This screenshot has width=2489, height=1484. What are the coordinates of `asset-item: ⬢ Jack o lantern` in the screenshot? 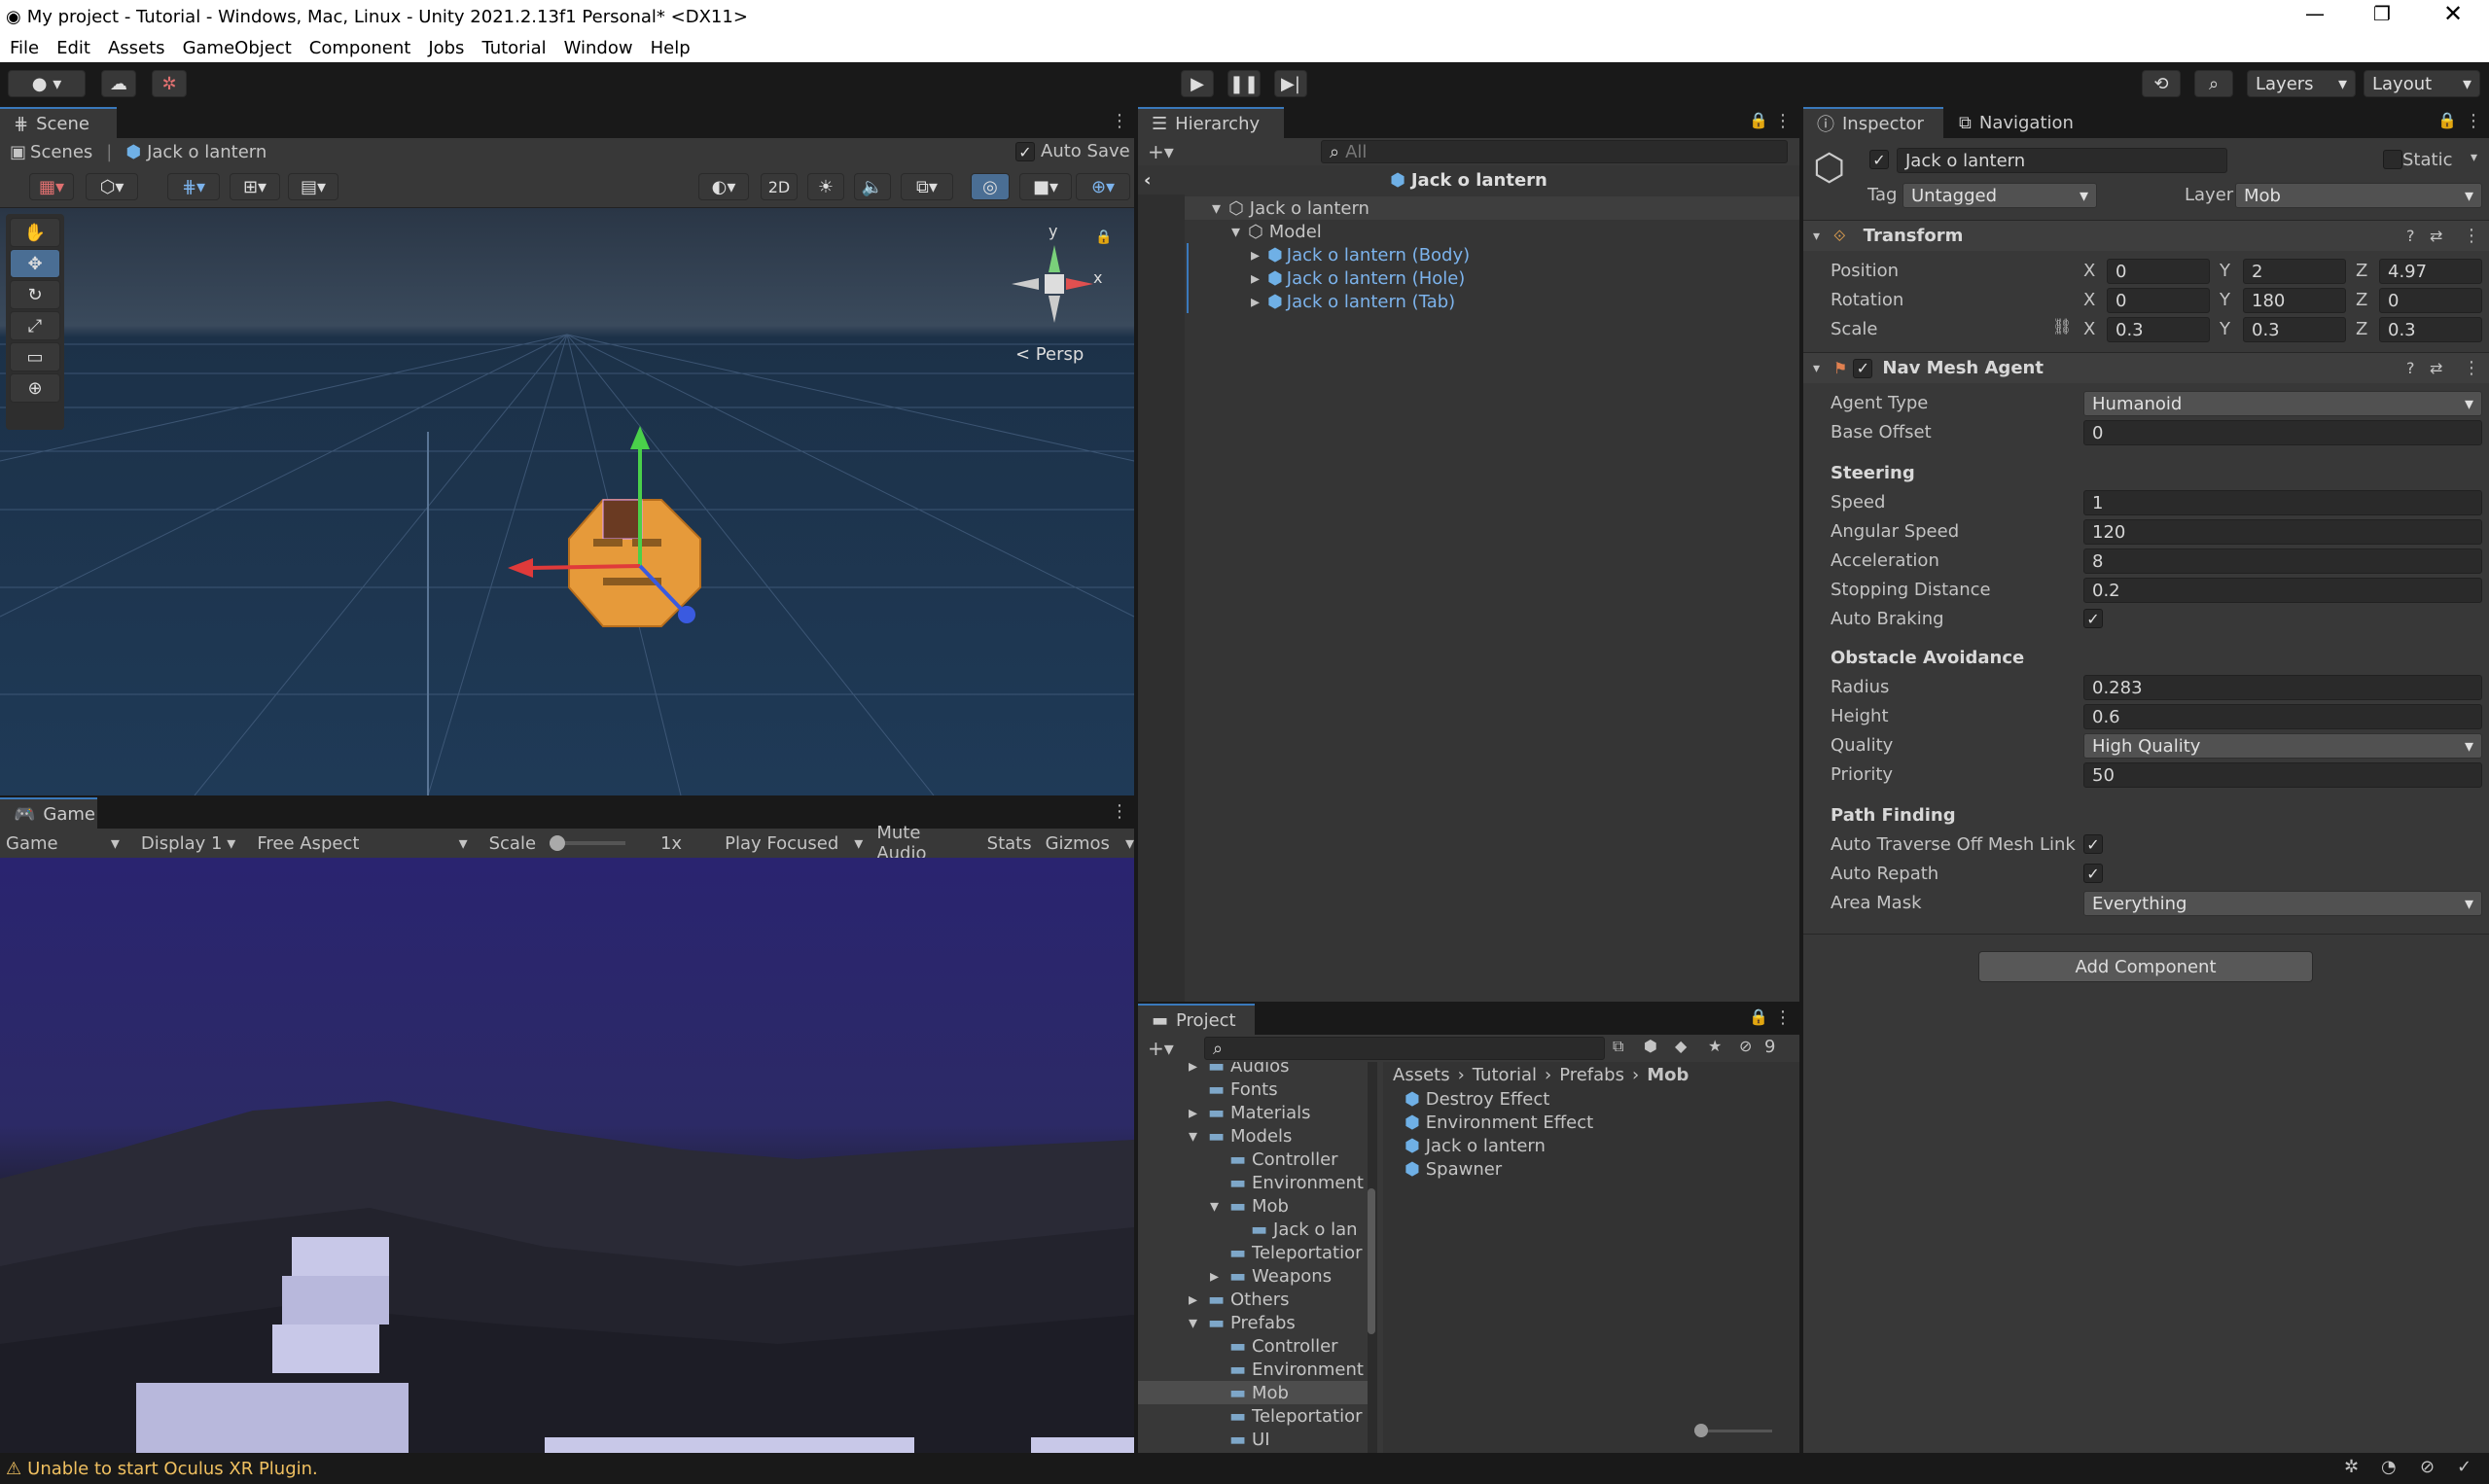 It's located at (1591, 1146).